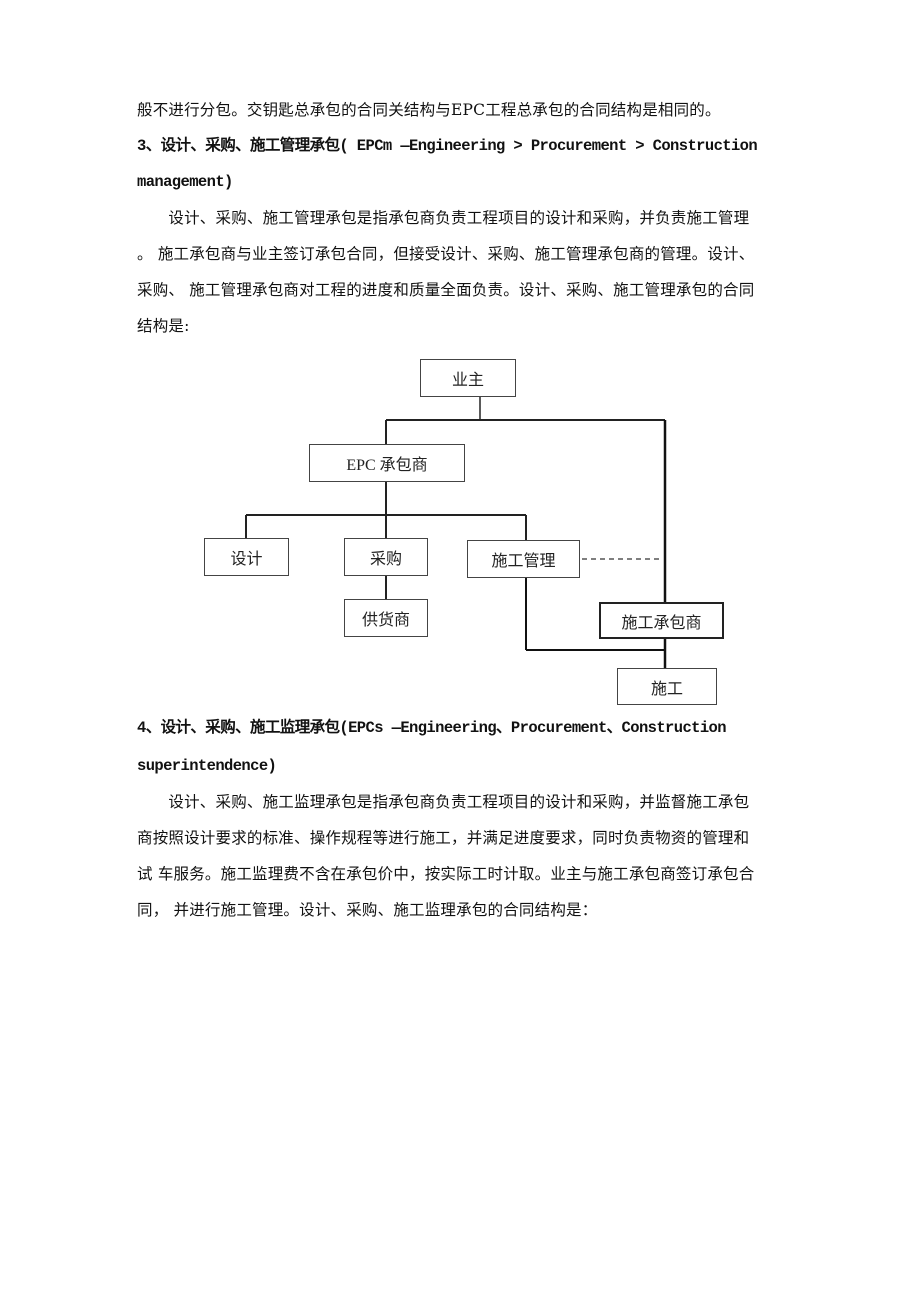 The image size is (920, 1302). Describe the element at coordinates (443, 838) in the screenshot. I see `section4-body-line: 商按照设计要求的标准、操作规程等进行施工，并满足进度要求，同时负责物资的管理和` at that location.